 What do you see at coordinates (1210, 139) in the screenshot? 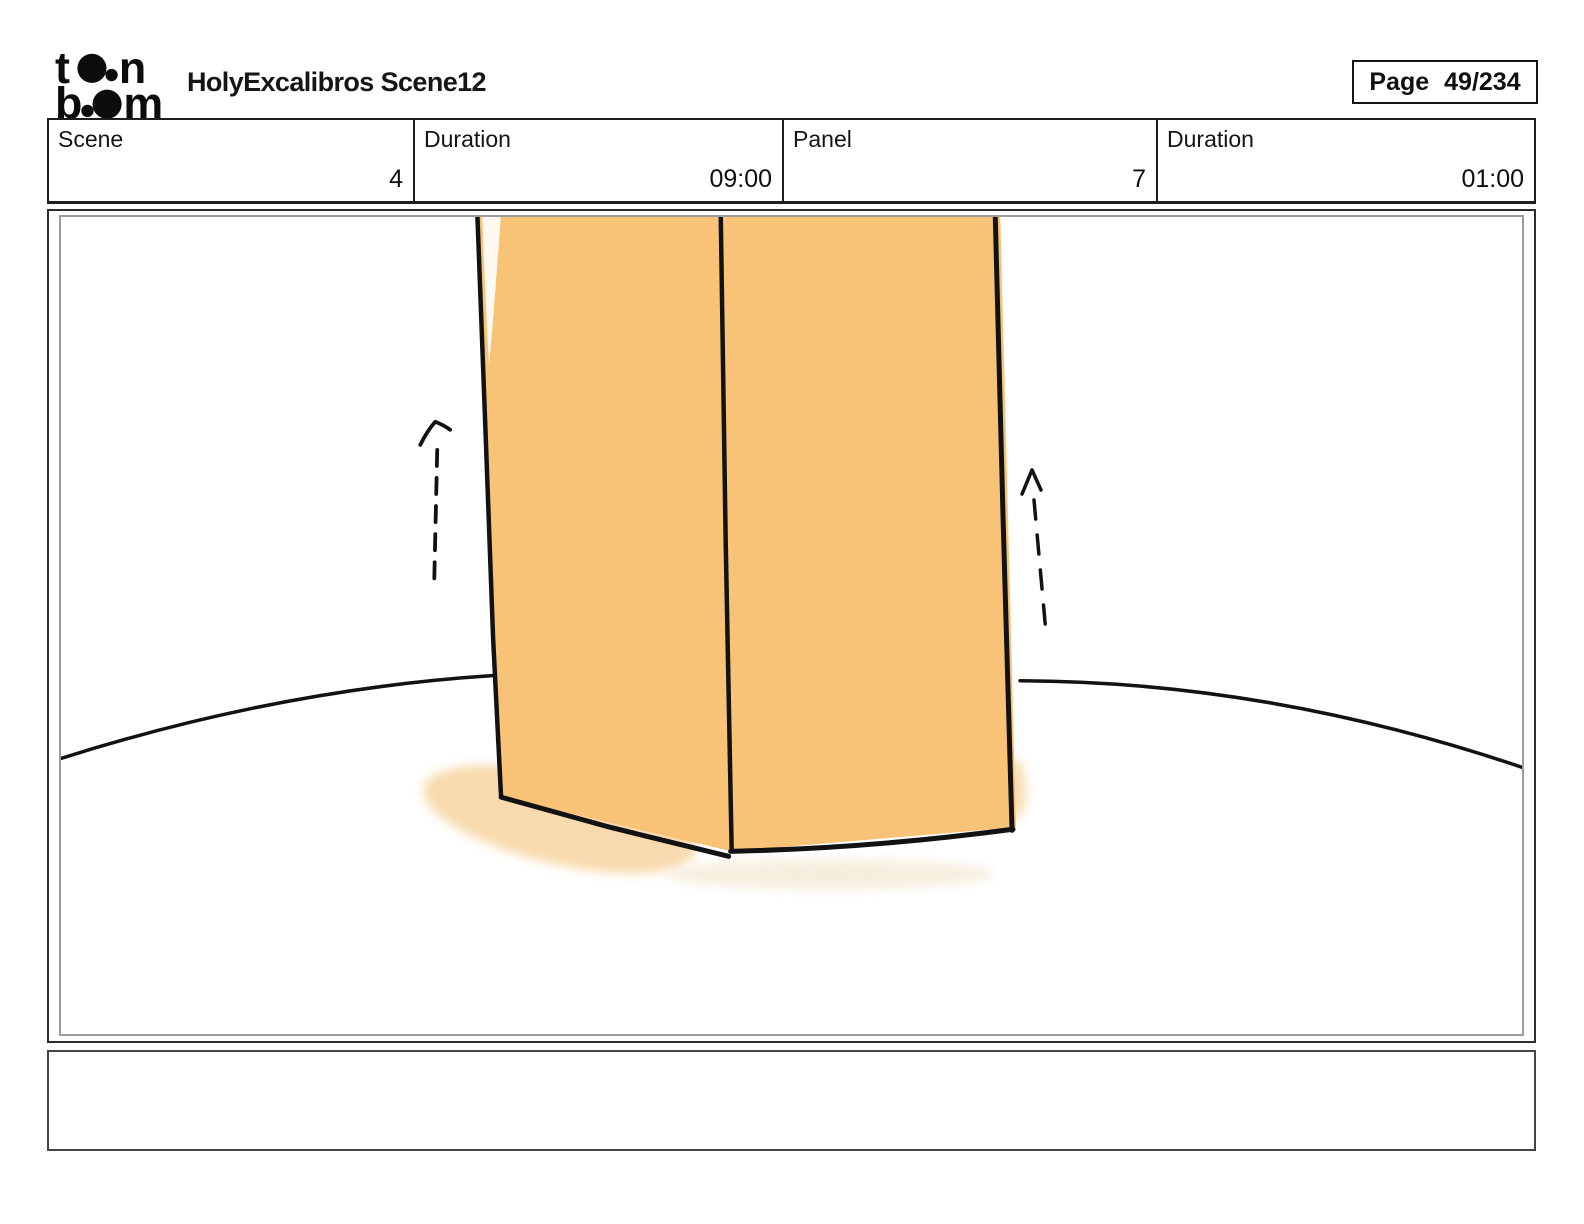
I see `panel-duration-label: Duration` at bounding box center [1210, 139].